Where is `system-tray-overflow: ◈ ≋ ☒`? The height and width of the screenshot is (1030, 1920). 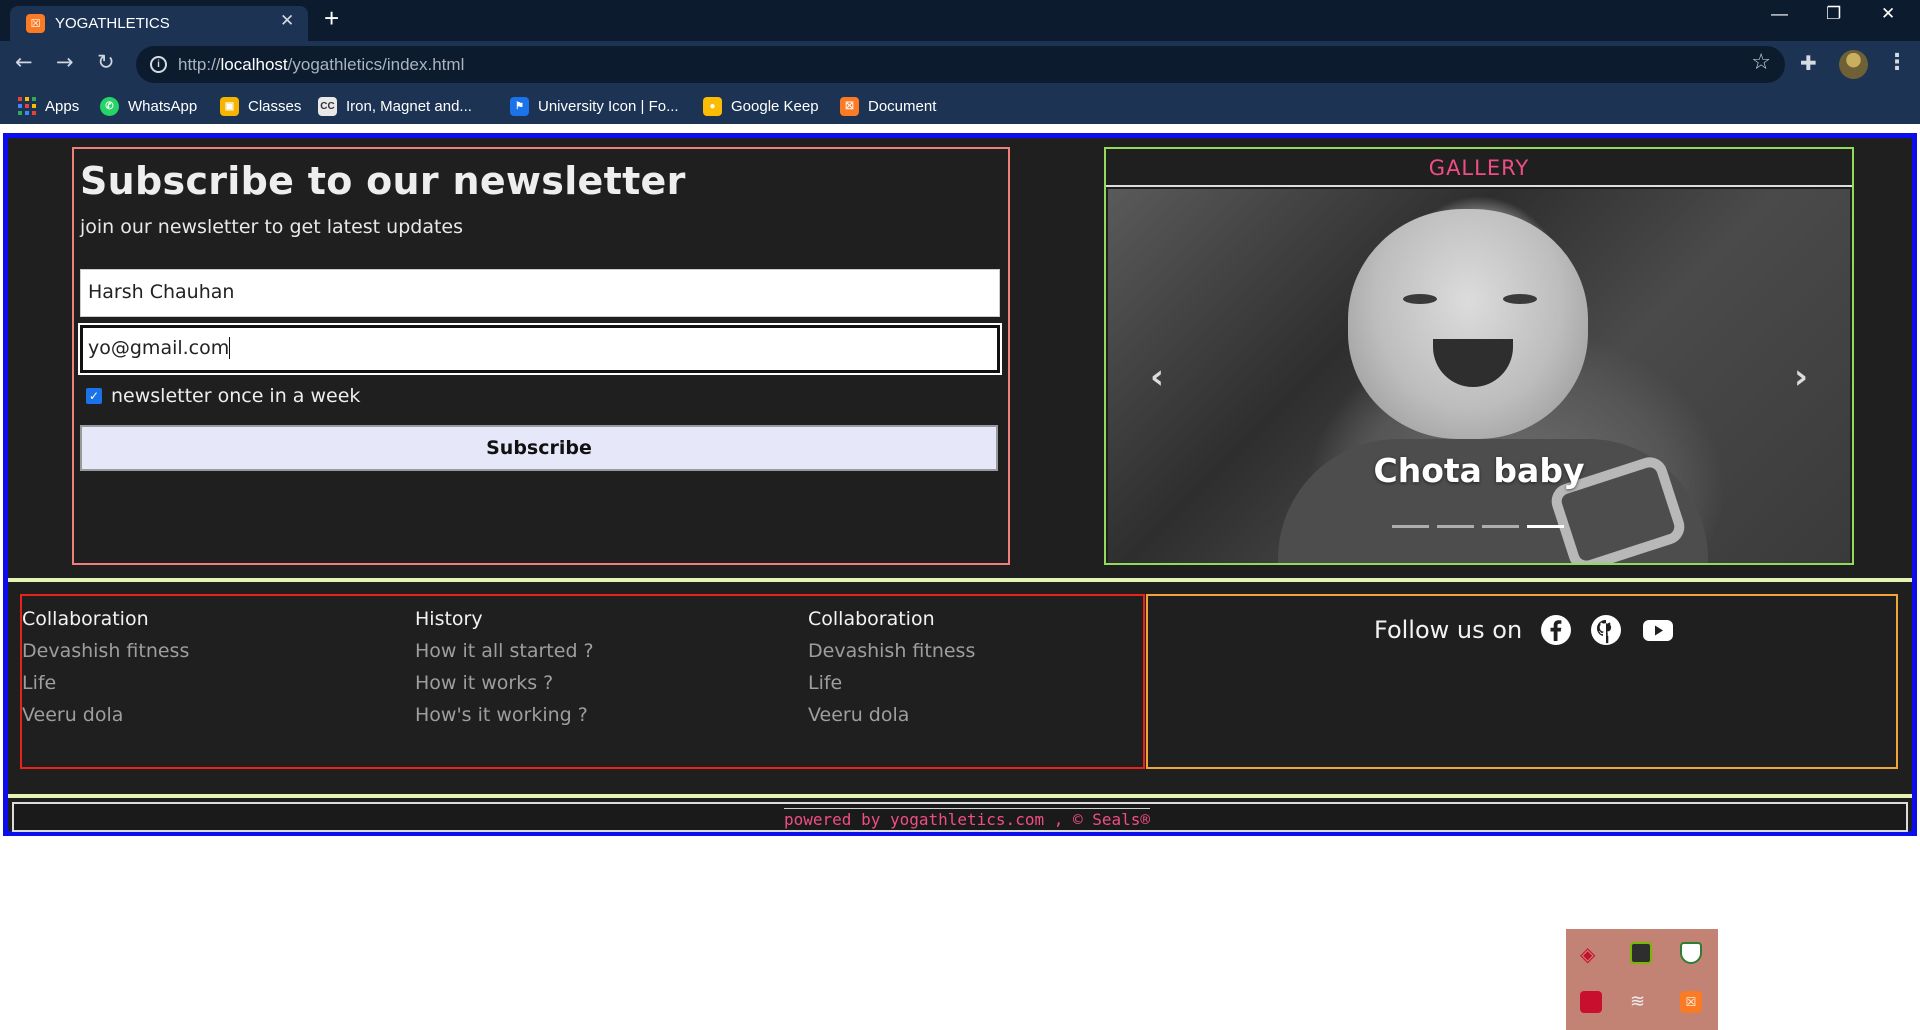 system-tray-overflow: ◈ ≋ ☒ is located at coordinates (1642, 979).